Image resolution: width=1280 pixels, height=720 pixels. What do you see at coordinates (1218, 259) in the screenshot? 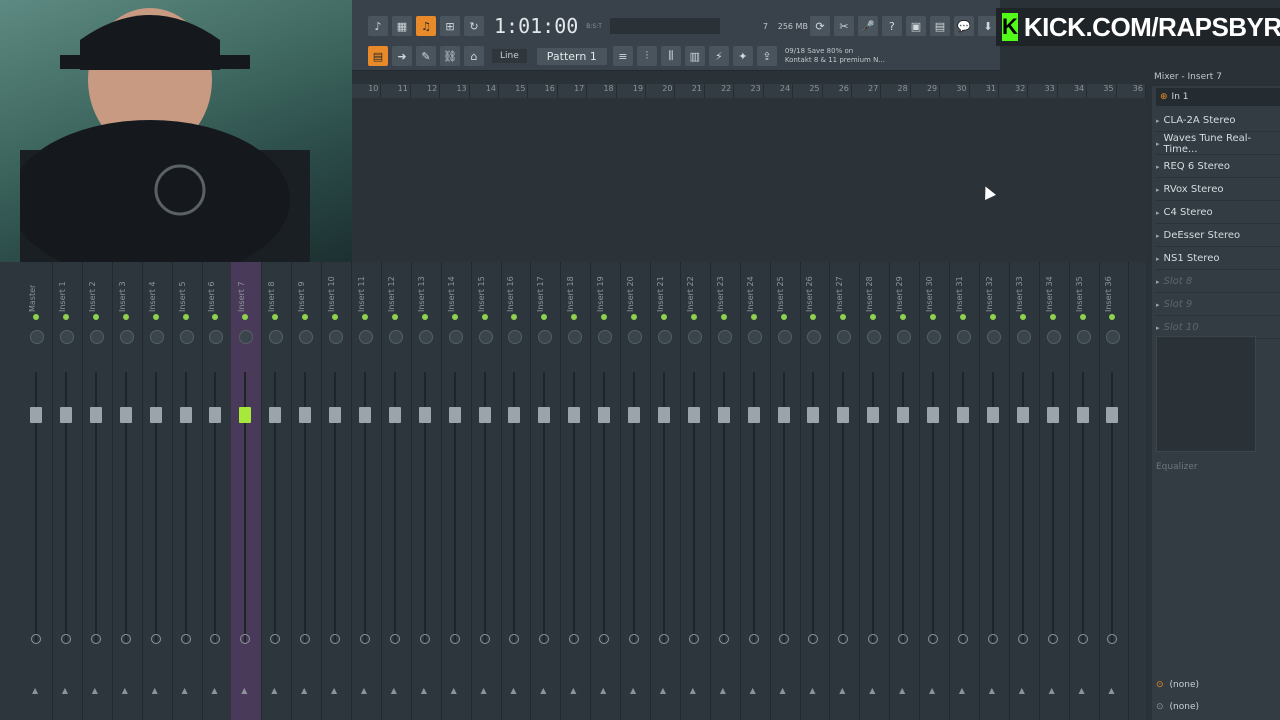
I see `effect-slot: ▸ NS1 Stereo` at bounding box center [1218, 259].